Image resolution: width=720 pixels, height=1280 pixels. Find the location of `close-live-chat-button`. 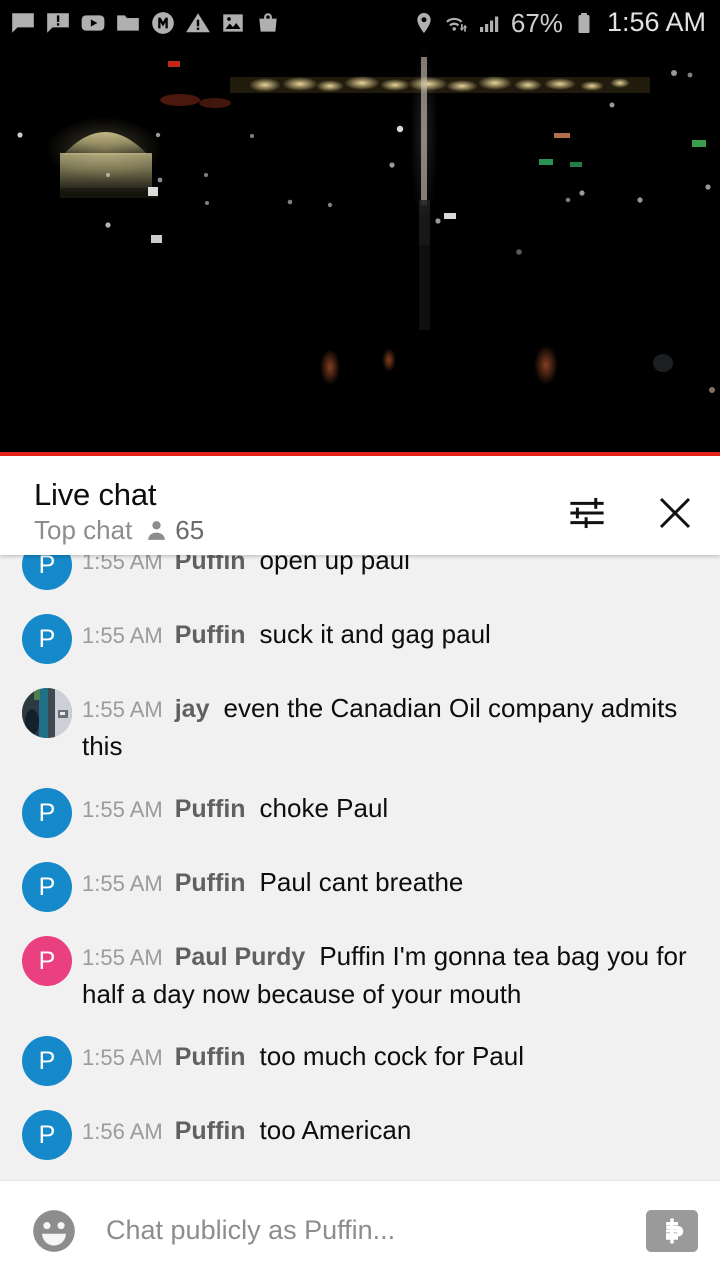

close-live-chat-button is located at coordinates (675, 513).